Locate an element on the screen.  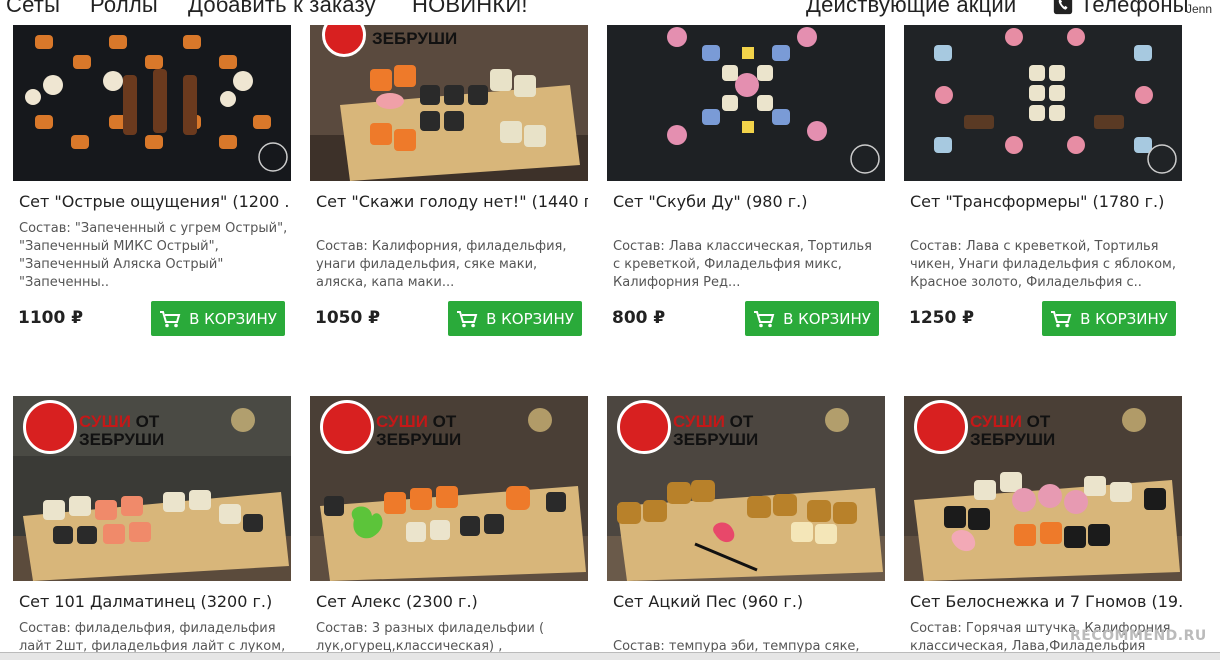
nav-sets: Сеты is located at coordinates (33, 9).